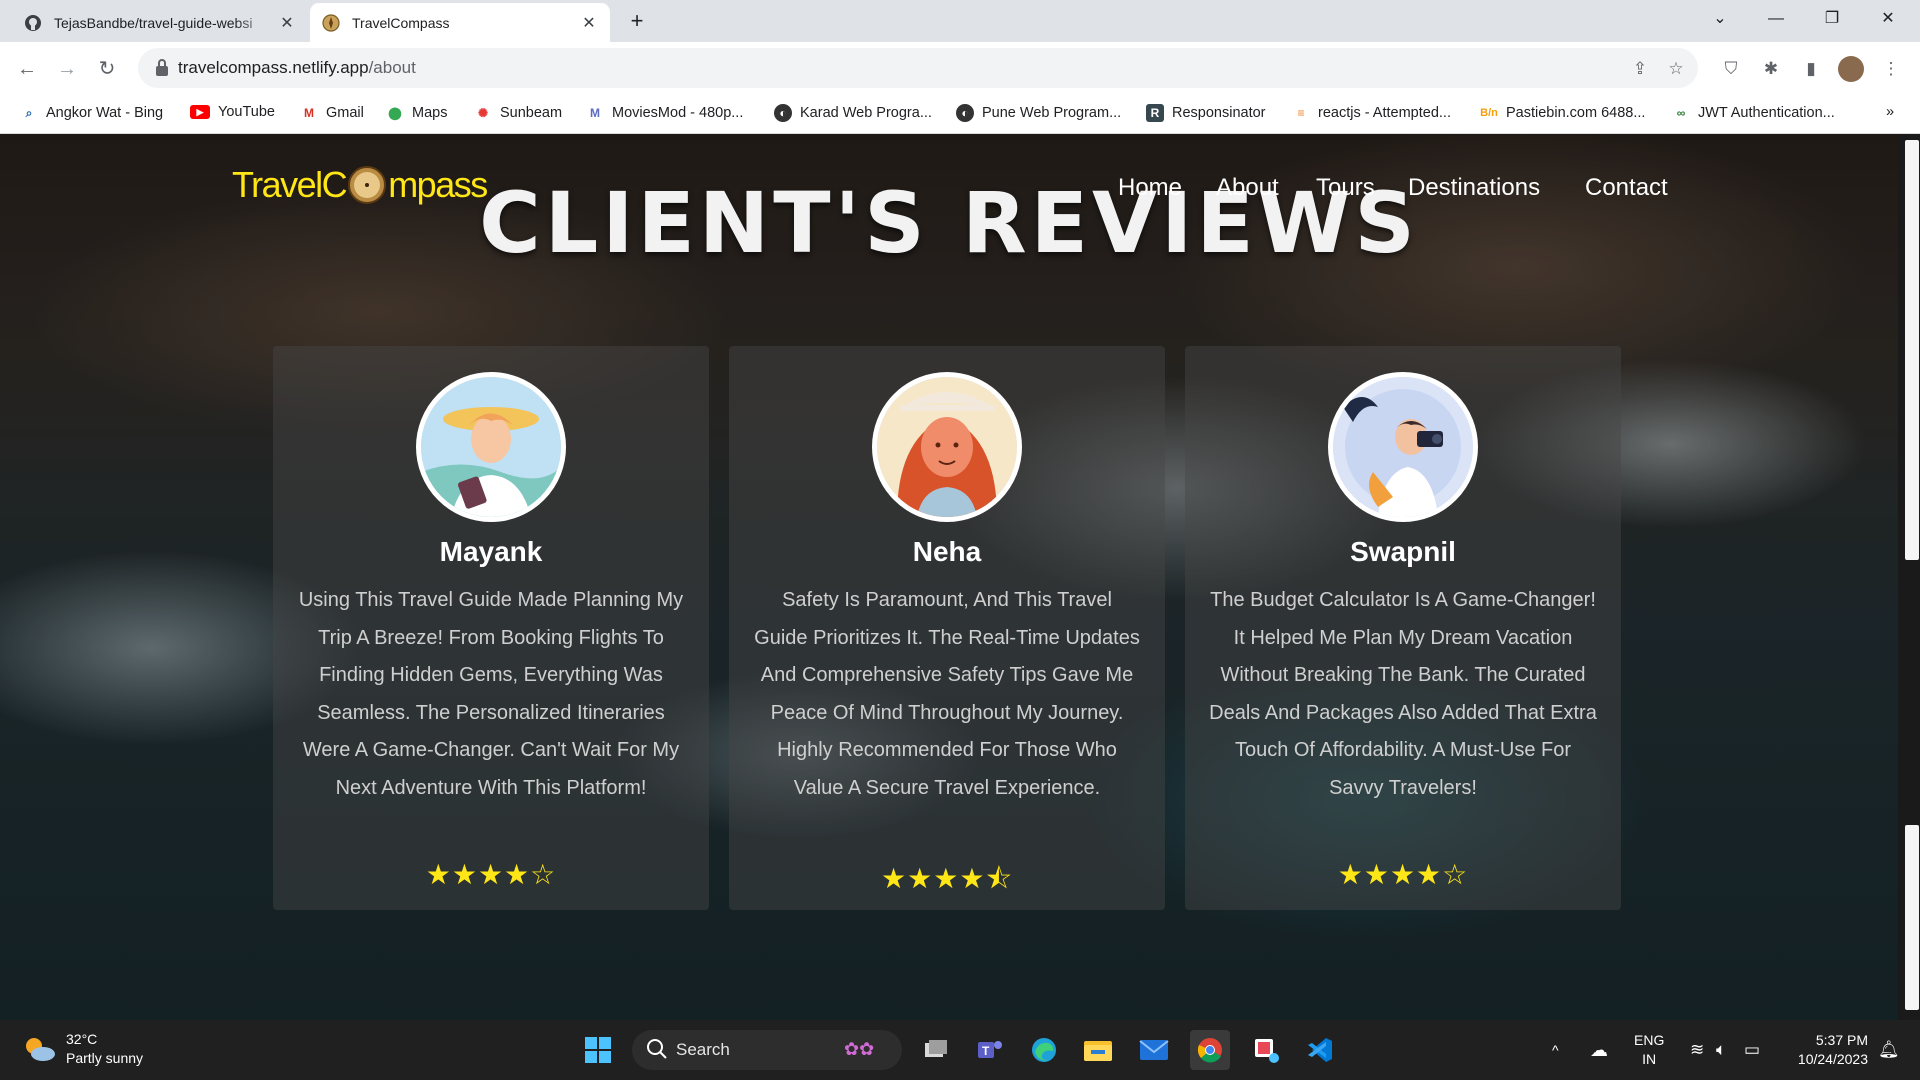 This screenshot has width=1920, height=1080. Describe the element at coordinates (105, 1058) in the screenshot. I see `weather-condition: Partly sunny` at that location.